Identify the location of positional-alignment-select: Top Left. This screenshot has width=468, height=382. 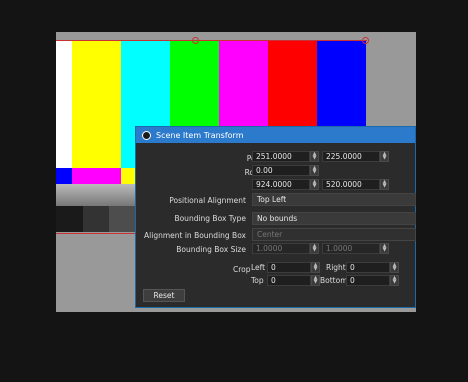
(334, 199).